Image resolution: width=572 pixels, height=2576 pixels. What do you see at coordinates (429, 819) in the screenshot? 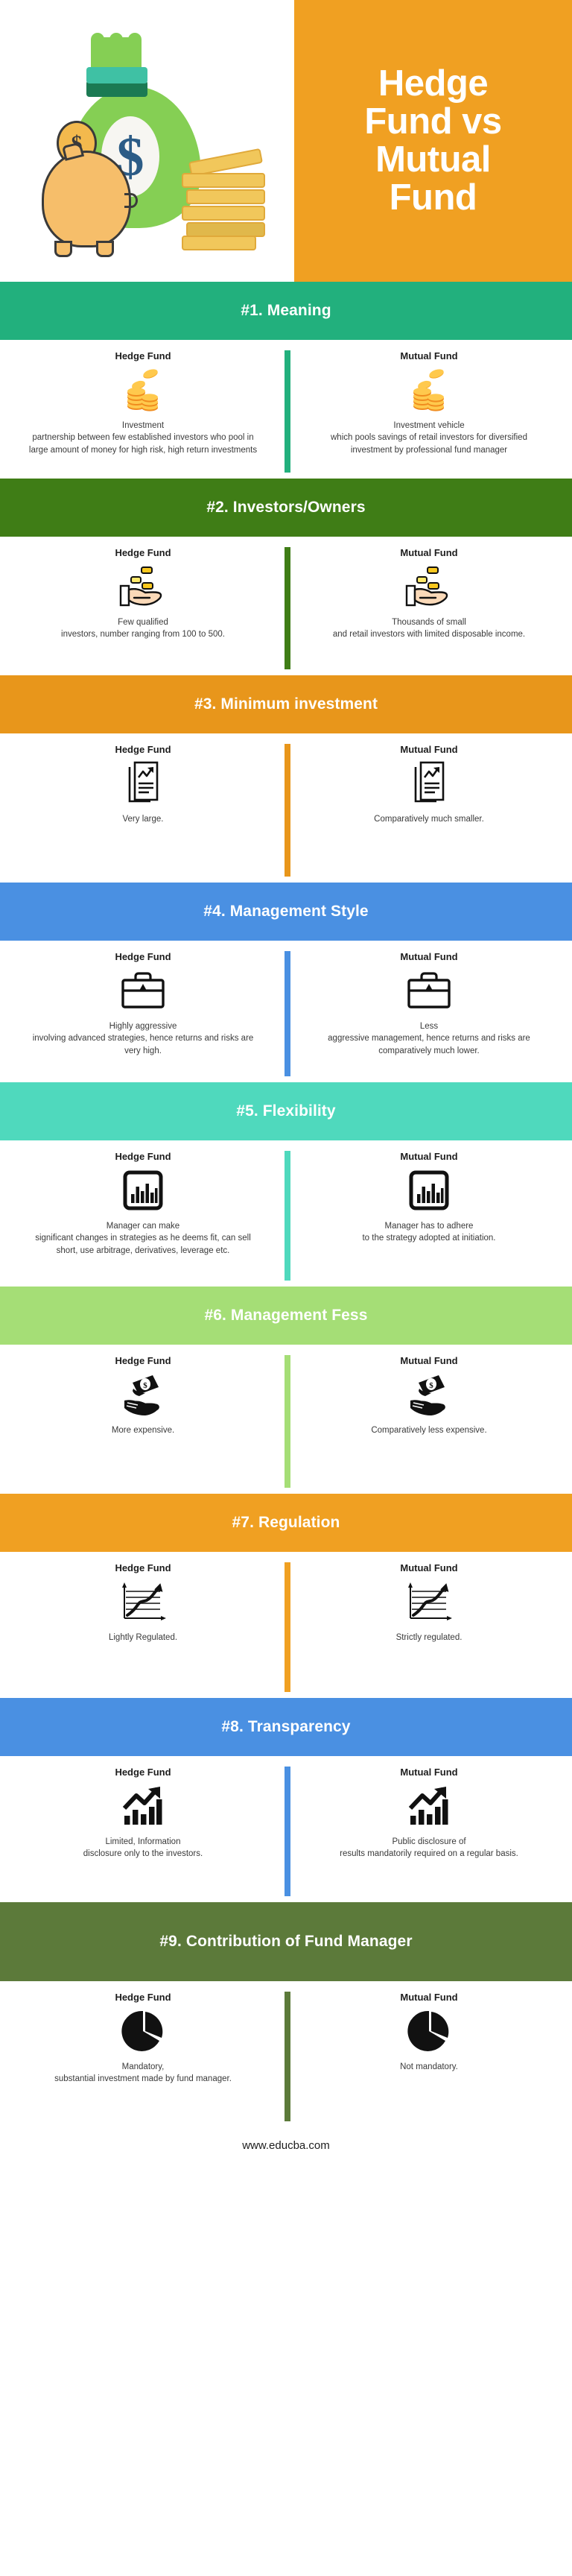
I see `mutual-column-text: Comparatively much smaller.` at bounding box center [429, 819].